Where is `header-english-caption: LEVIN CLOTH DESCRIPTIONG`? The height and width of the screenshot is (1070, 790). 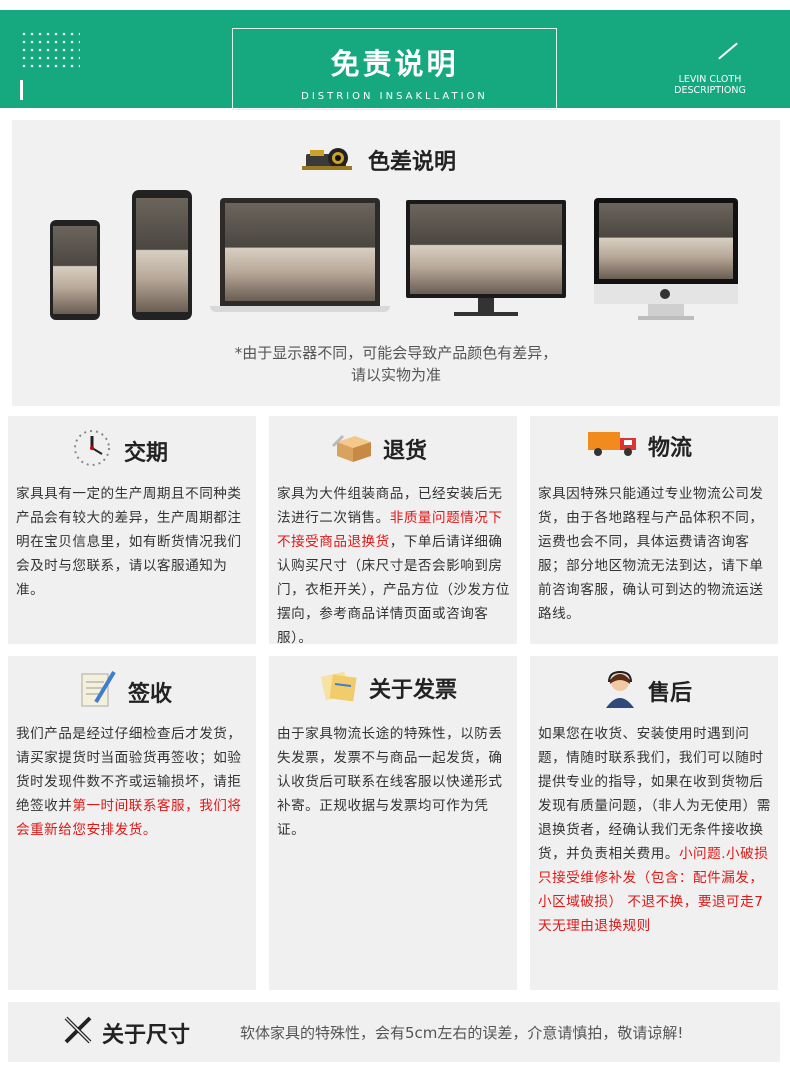 header-english-caption: LEVIN CLOTH DESCRIPTIONG is located at coordinates (710, 85).